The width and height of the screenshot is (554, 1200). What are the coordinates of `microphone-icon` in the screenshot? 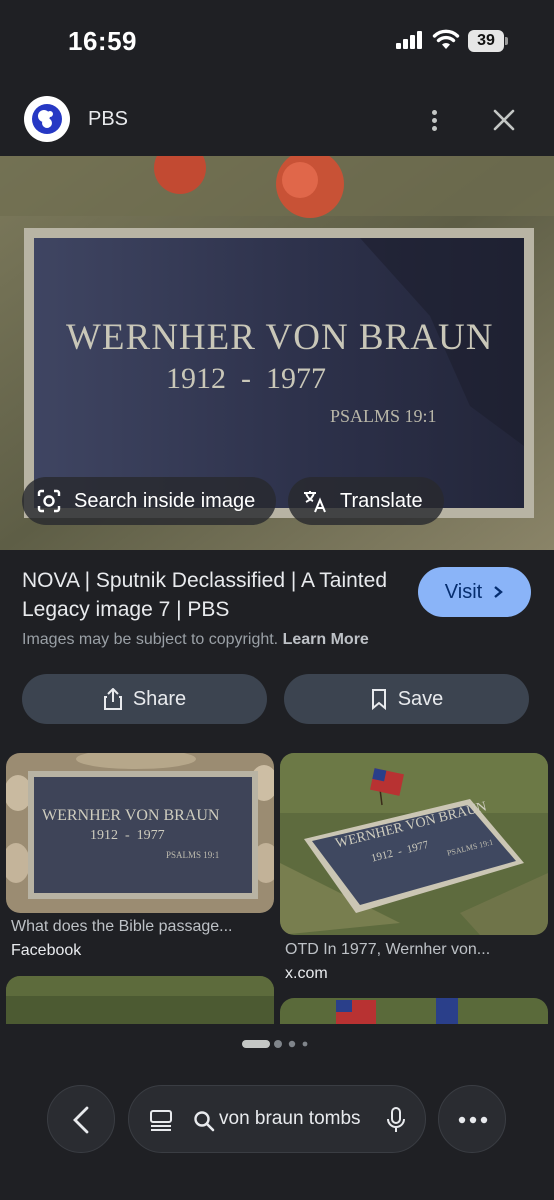 It's located at (396, 1120).